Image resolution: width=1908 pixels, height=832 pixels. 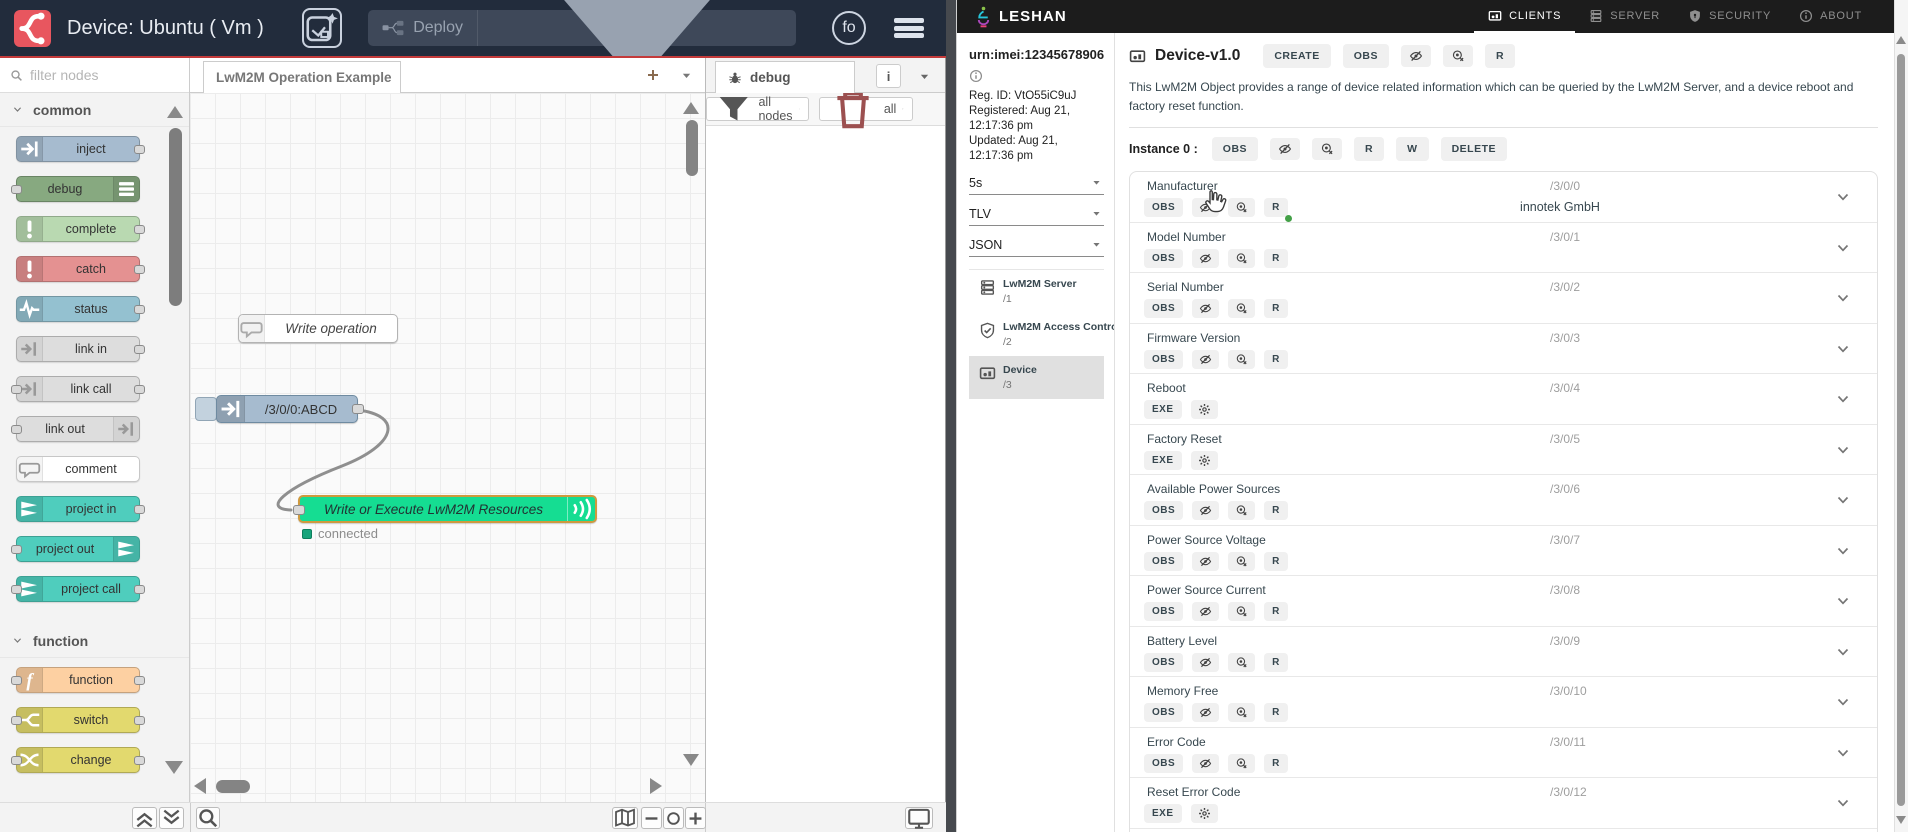 What do you see at coordinates (691, 108) in the screenshot?
I see `canvas-scroll-up-arrow` at bounding box center [691, 108].